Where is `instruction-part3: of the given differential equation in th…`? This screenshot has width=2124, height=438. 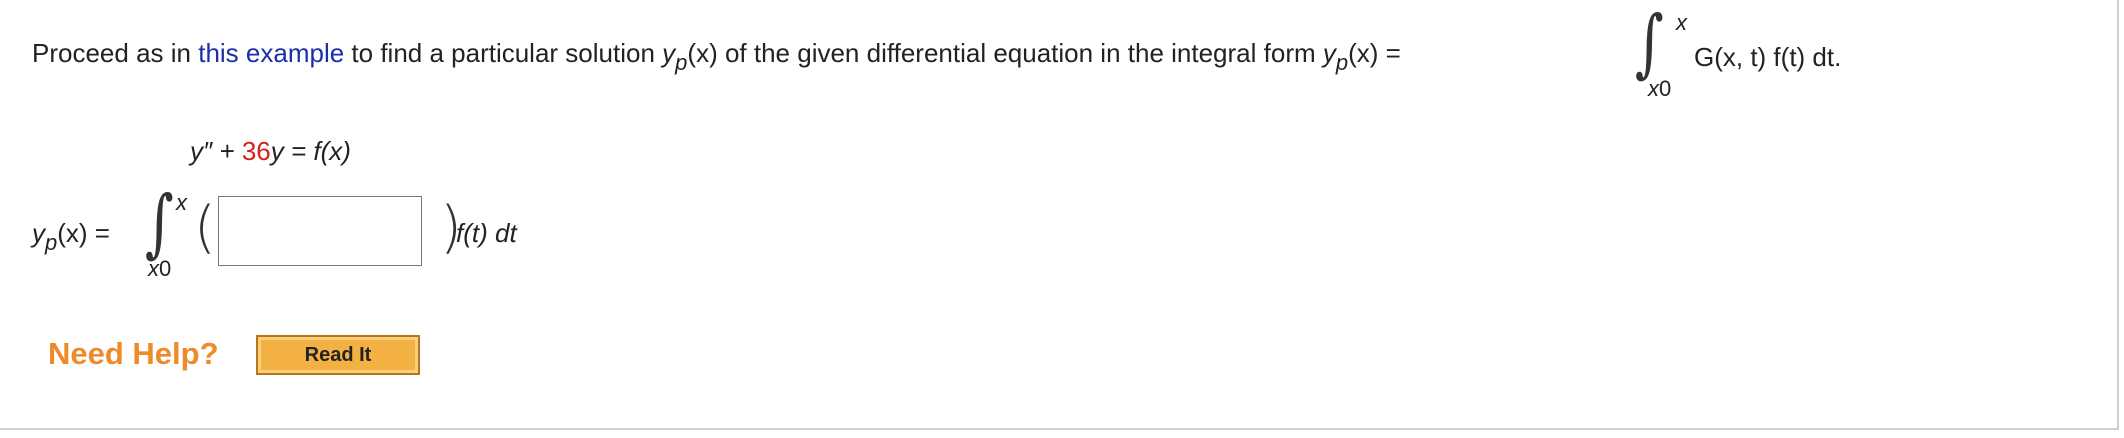 instruction-part3: of the given differential equation in th… is located at coordinates (1020, 53).